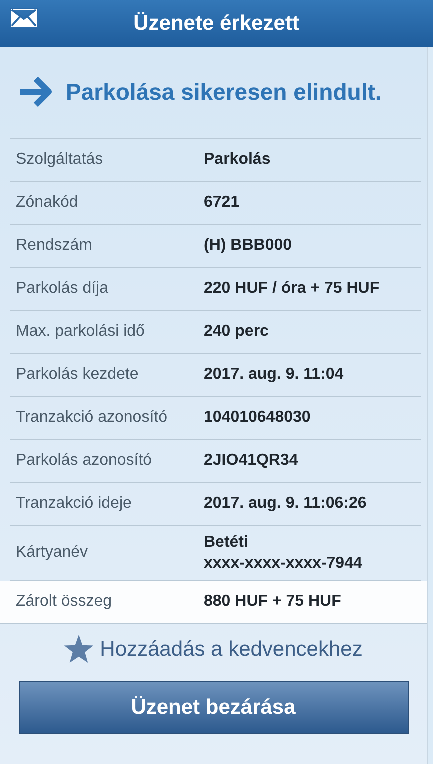 The height and width of the screenshot is (764, 433). What do you see at coordinates (273, 602) in the screenshot?
I see `field-value: 880 HUF + 75 HUF` at bounding box center [273, 602].